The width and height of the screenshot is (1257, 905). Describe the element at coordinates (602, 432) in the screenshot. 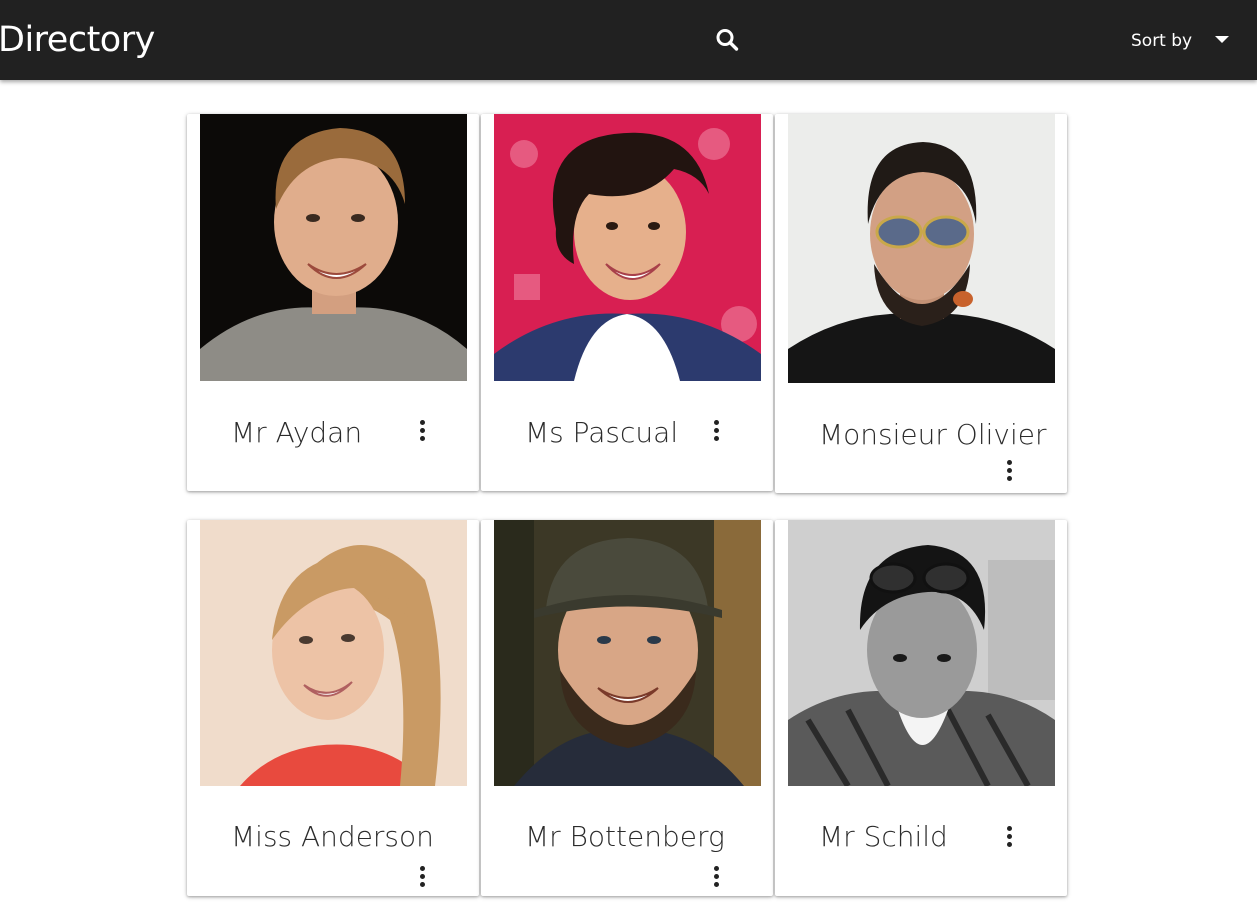

I see `person-name: Ms Pascual` at that location.